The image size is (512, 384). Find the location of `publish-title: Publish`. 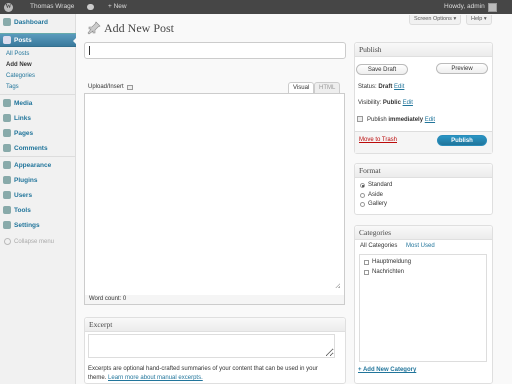

publish-title: Publish is located at coordinates (423, 50).